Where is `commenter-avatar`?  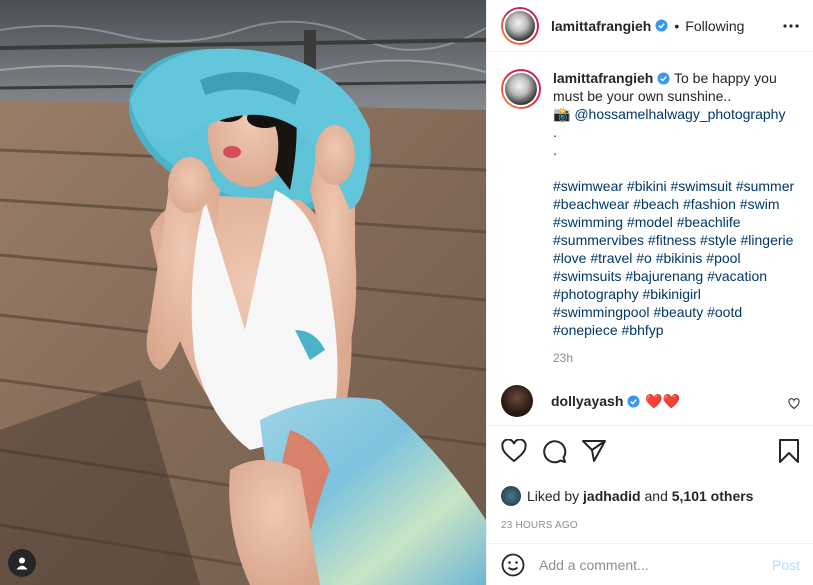
commenter-avatar is located at coordinates (517, 401).